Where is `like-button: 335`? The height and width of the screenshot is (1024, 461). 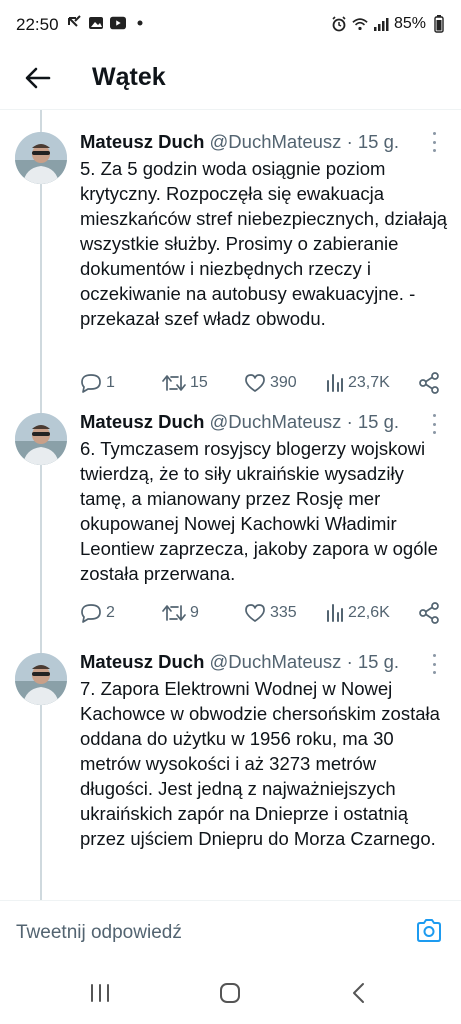
like-button: 335 is located at coordinates (285, 613).